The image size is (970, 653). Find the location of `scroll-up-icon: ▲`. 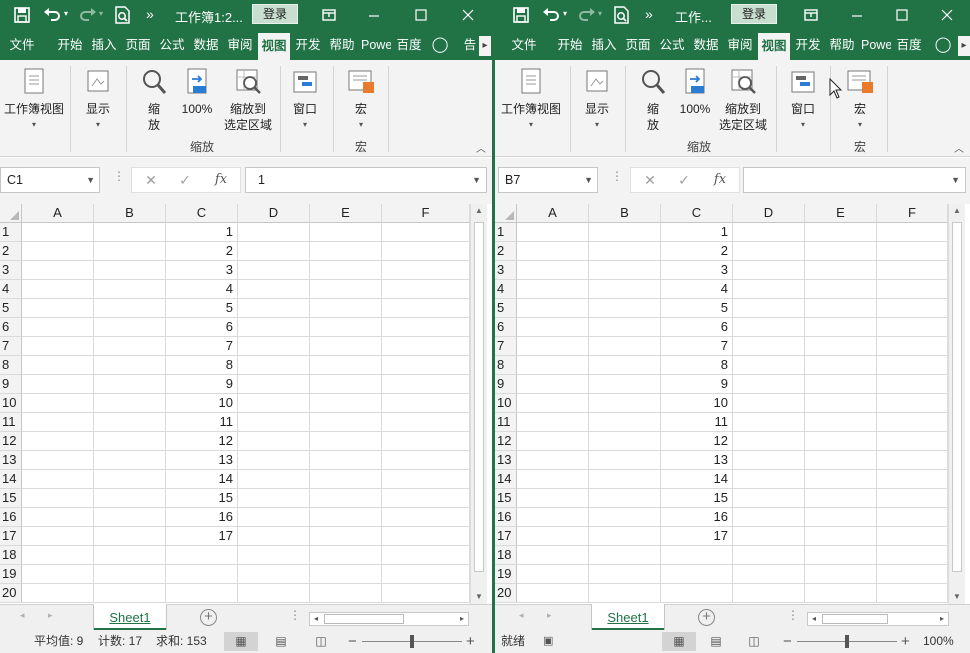

scroll-up-icon: ▲ is located at coordinates (957, 210).